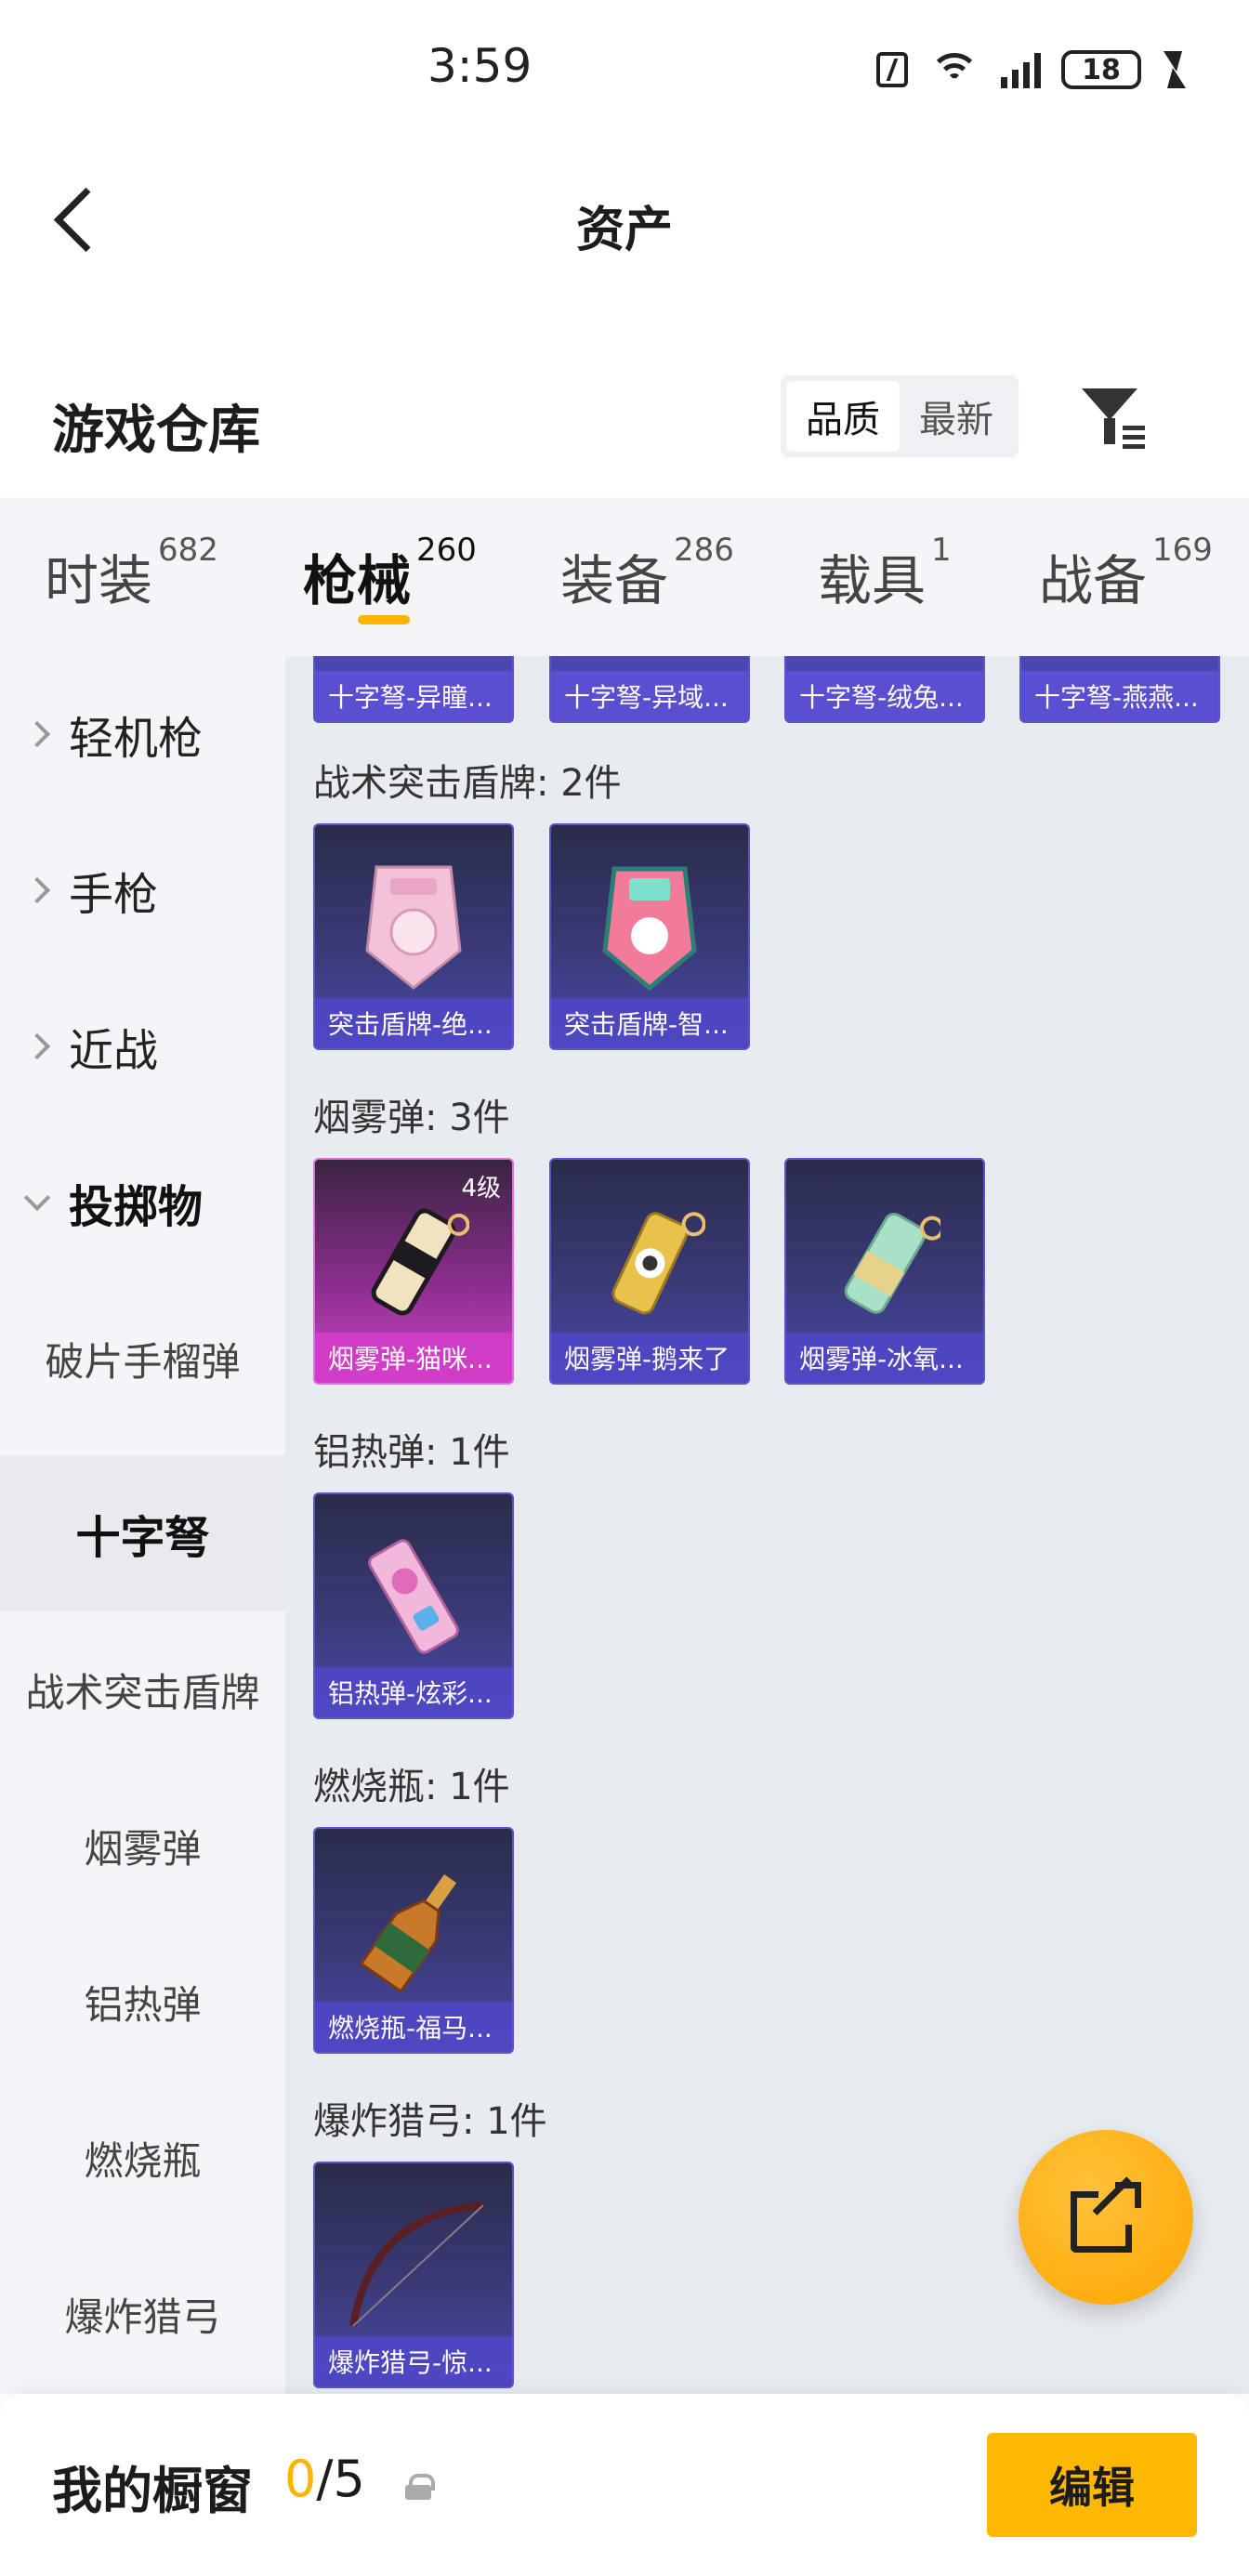  What do you see at coordinates (892, 69) in the screenshot?
I see `nfc-icon` at bounding box center [892, 69].